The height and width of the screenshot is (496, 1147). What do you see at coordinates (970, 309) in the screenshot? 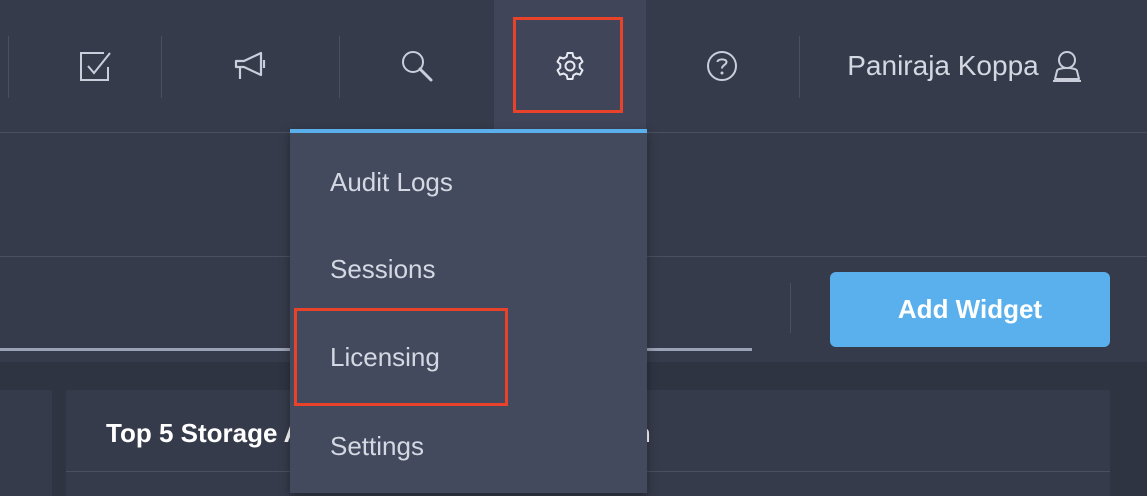
I see `add-widget-button: Add Widget` at bounding box center [970, 309].